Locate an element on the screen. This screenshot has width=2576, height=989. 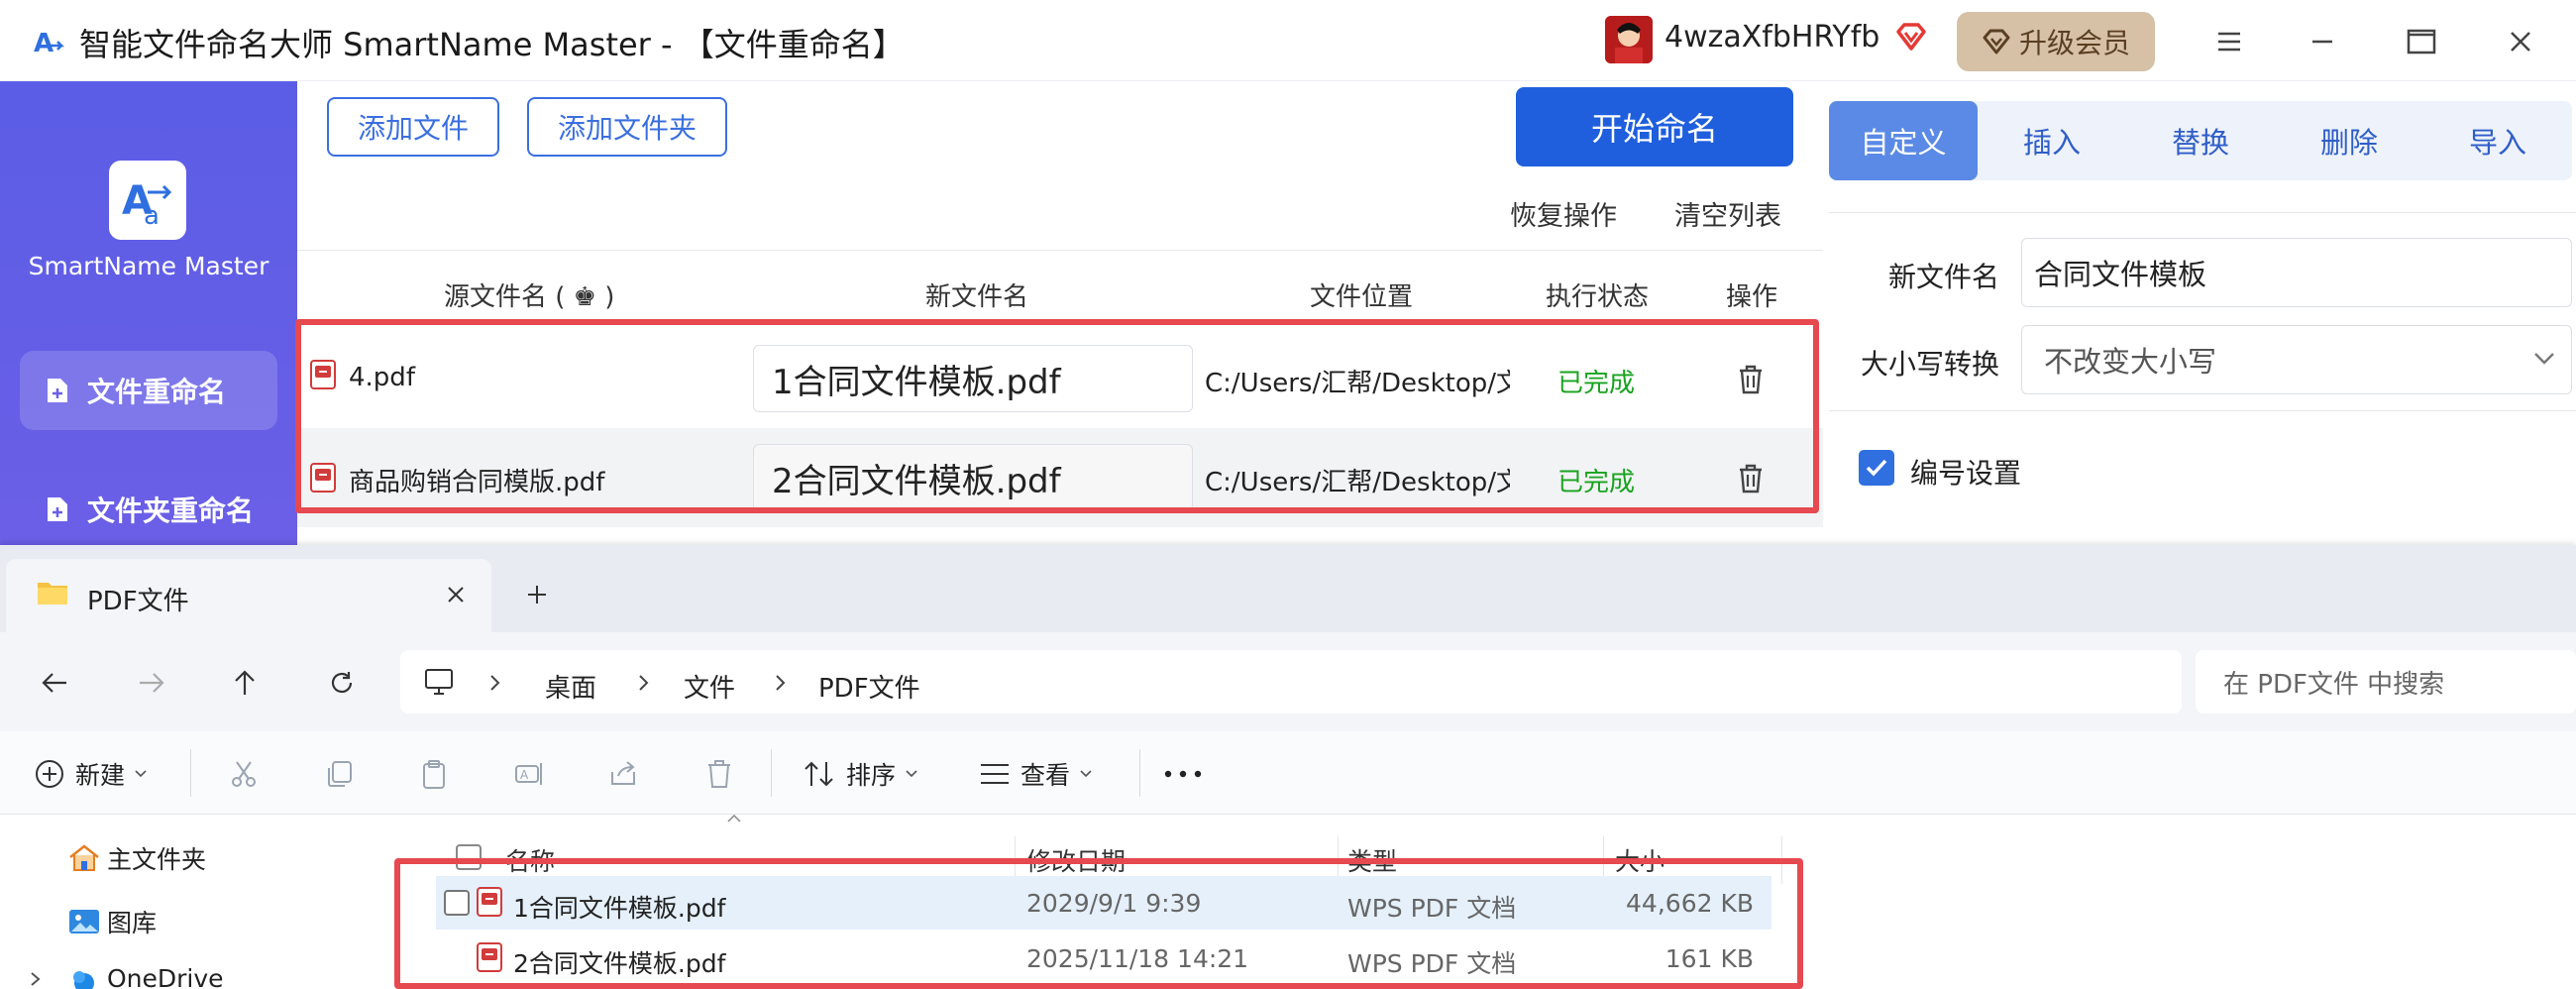
column-header-location: 文件位置 is located at coordinates (1361, 294).